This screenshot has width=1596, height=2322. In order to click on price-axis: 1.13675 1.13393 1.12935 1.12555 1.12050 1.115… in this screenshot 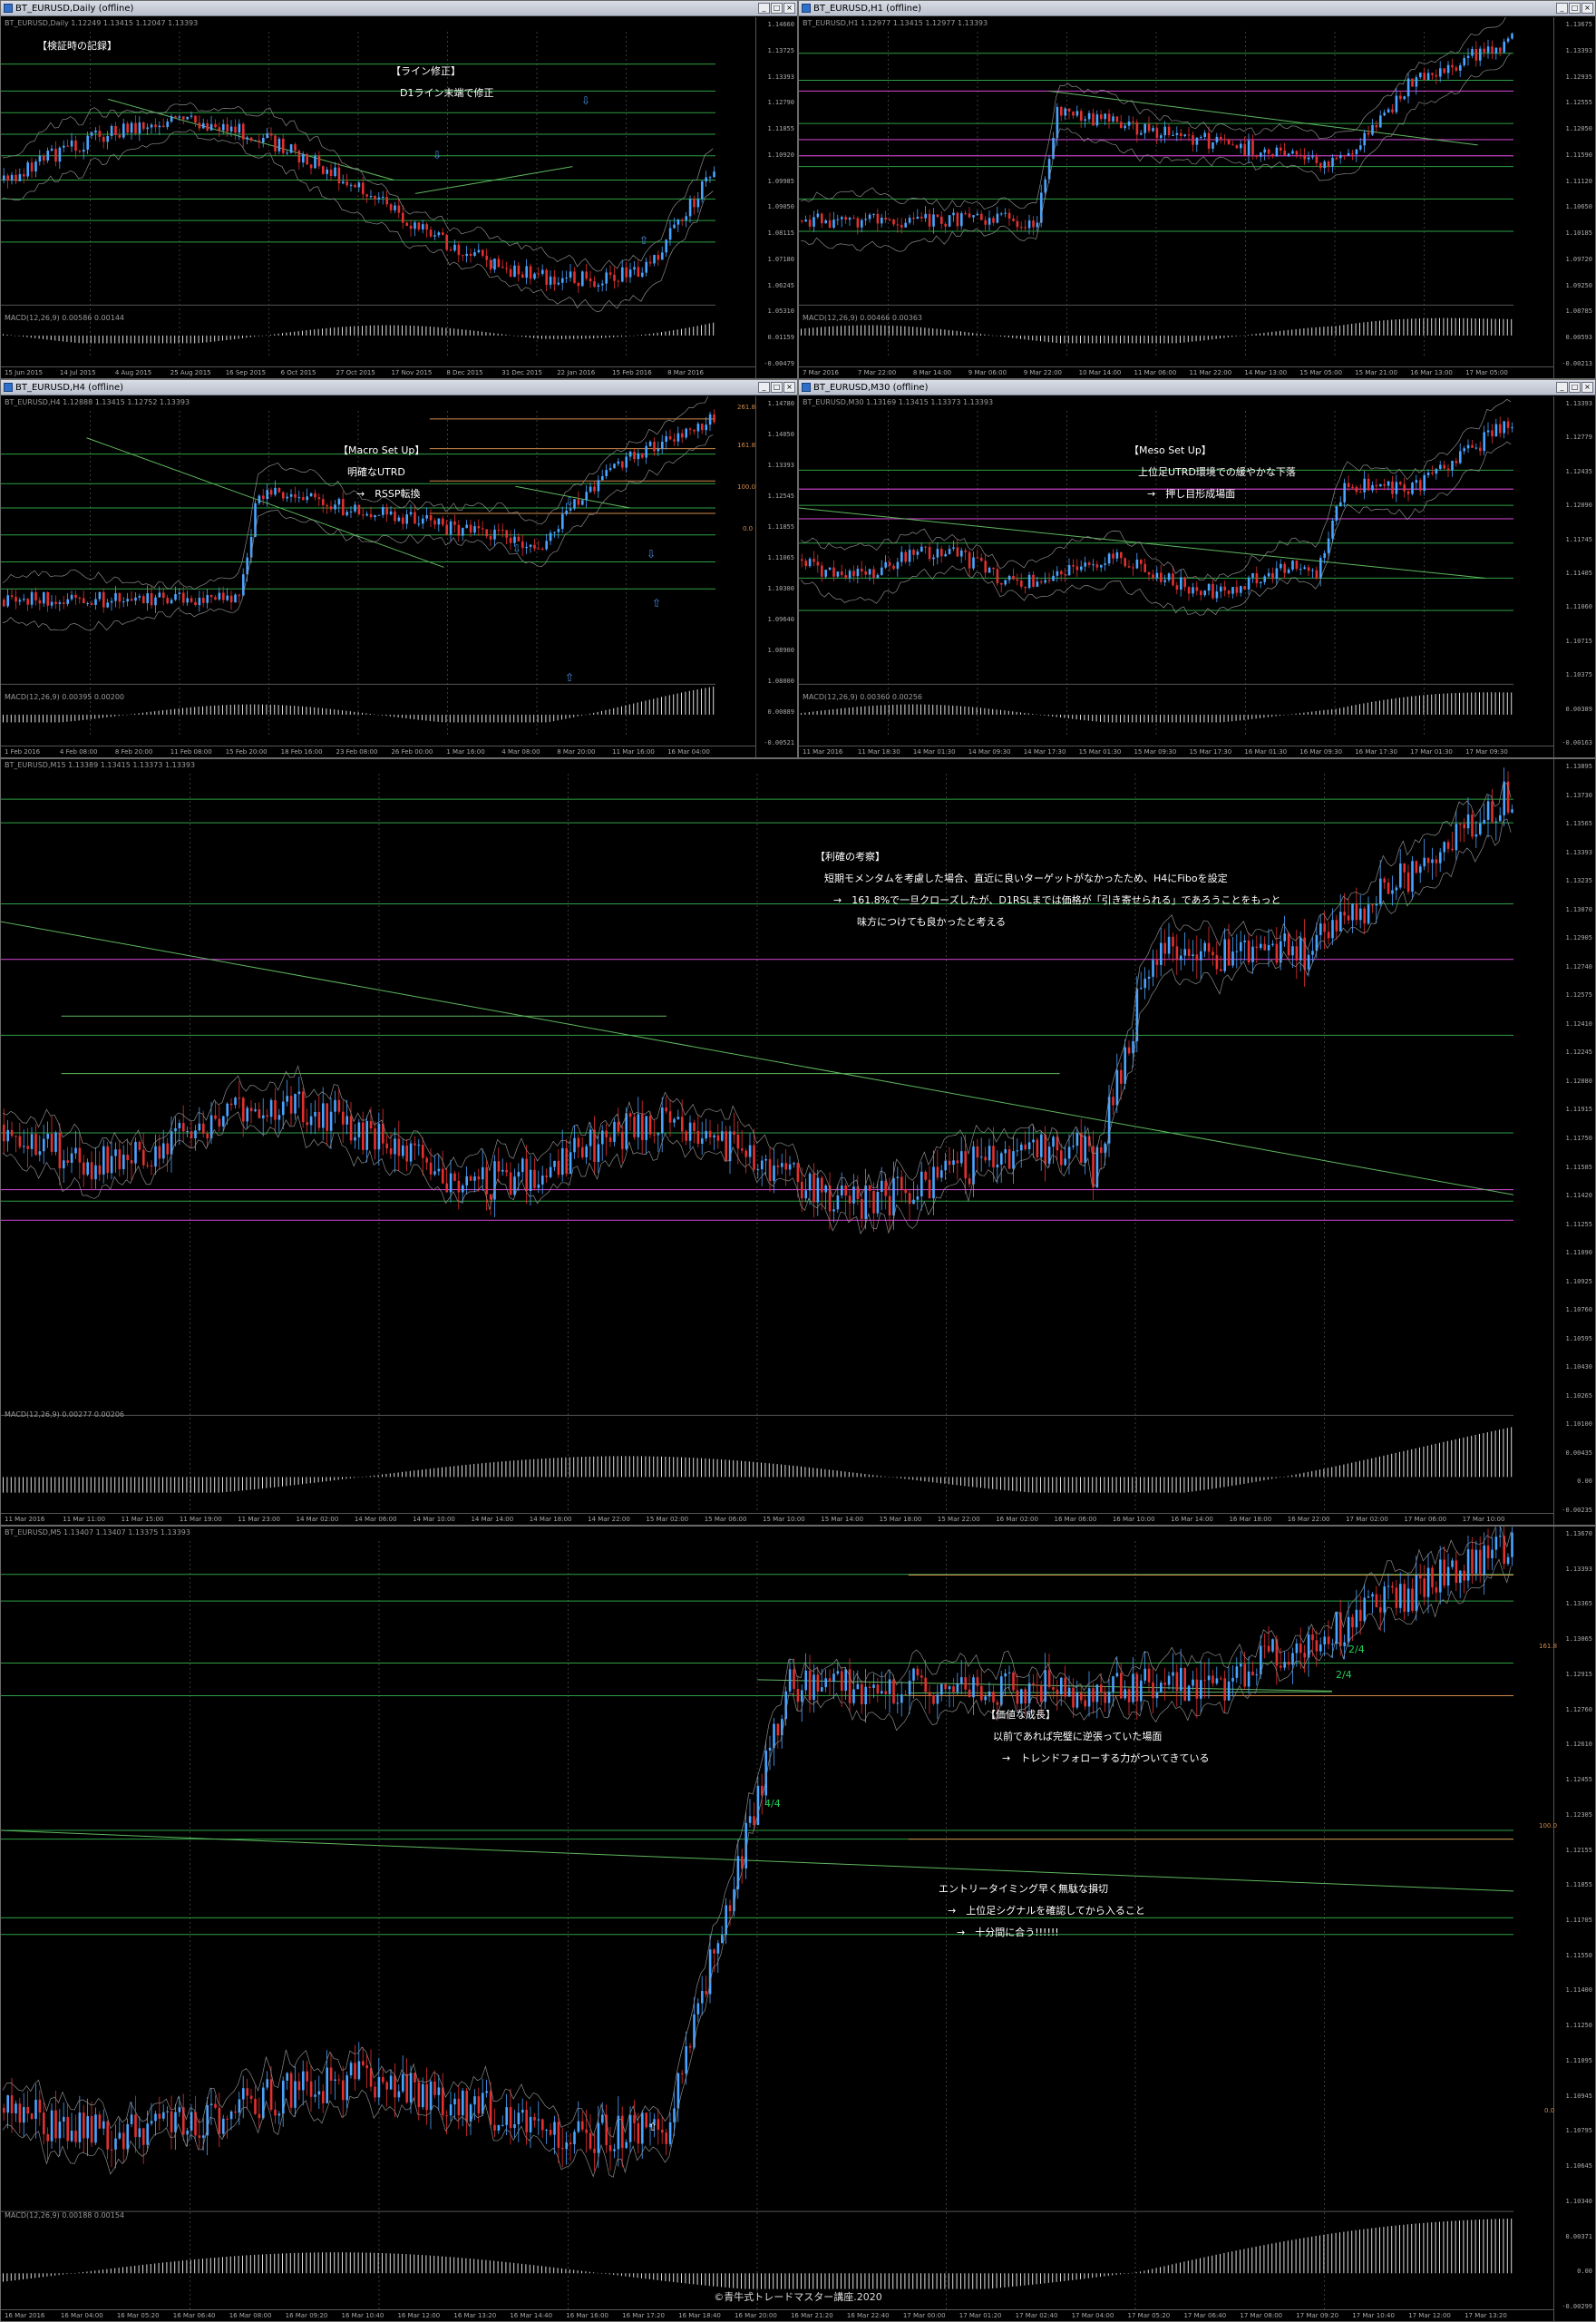, I will do `click(1574, 197)`.